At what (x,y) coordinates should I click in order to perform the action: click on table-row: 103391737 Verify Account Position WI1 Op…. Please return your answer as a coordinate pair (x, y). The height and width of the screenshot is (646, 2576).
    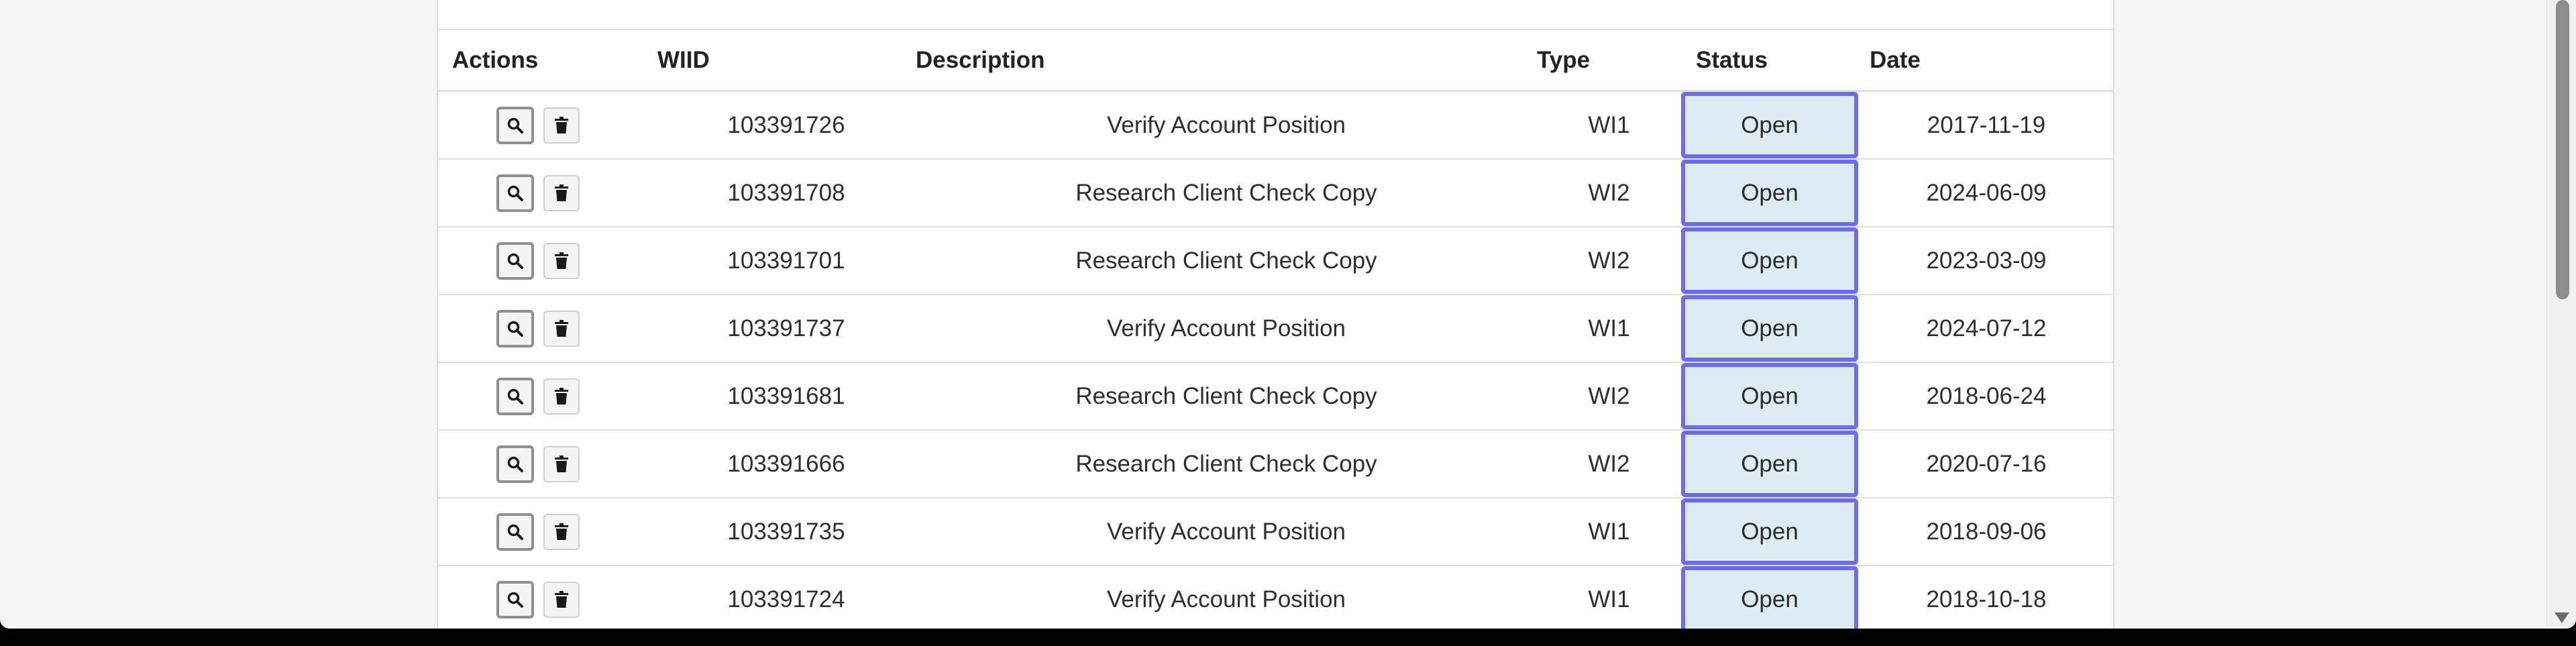
    Looking at the image, I should click on (1275, 328).